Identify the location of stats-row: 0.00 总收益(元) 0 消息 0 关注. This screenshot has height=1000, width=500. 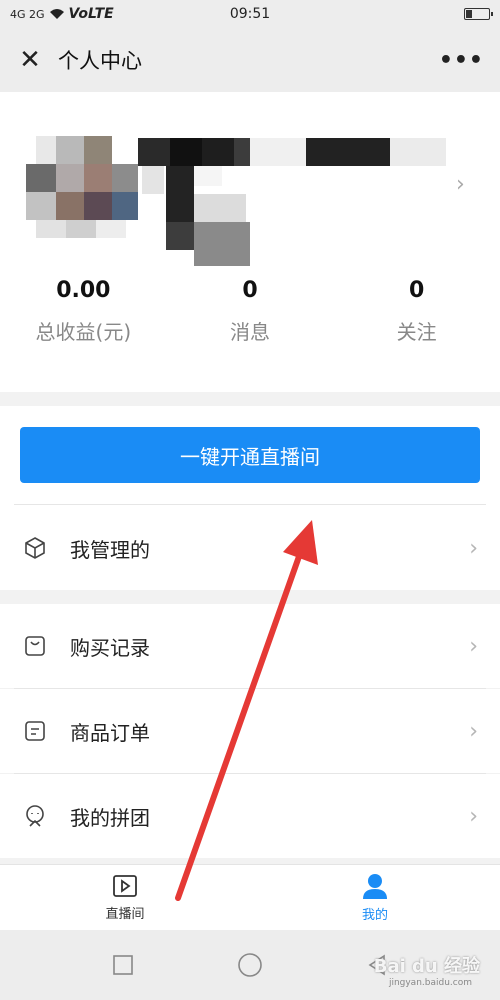
(250, 311).